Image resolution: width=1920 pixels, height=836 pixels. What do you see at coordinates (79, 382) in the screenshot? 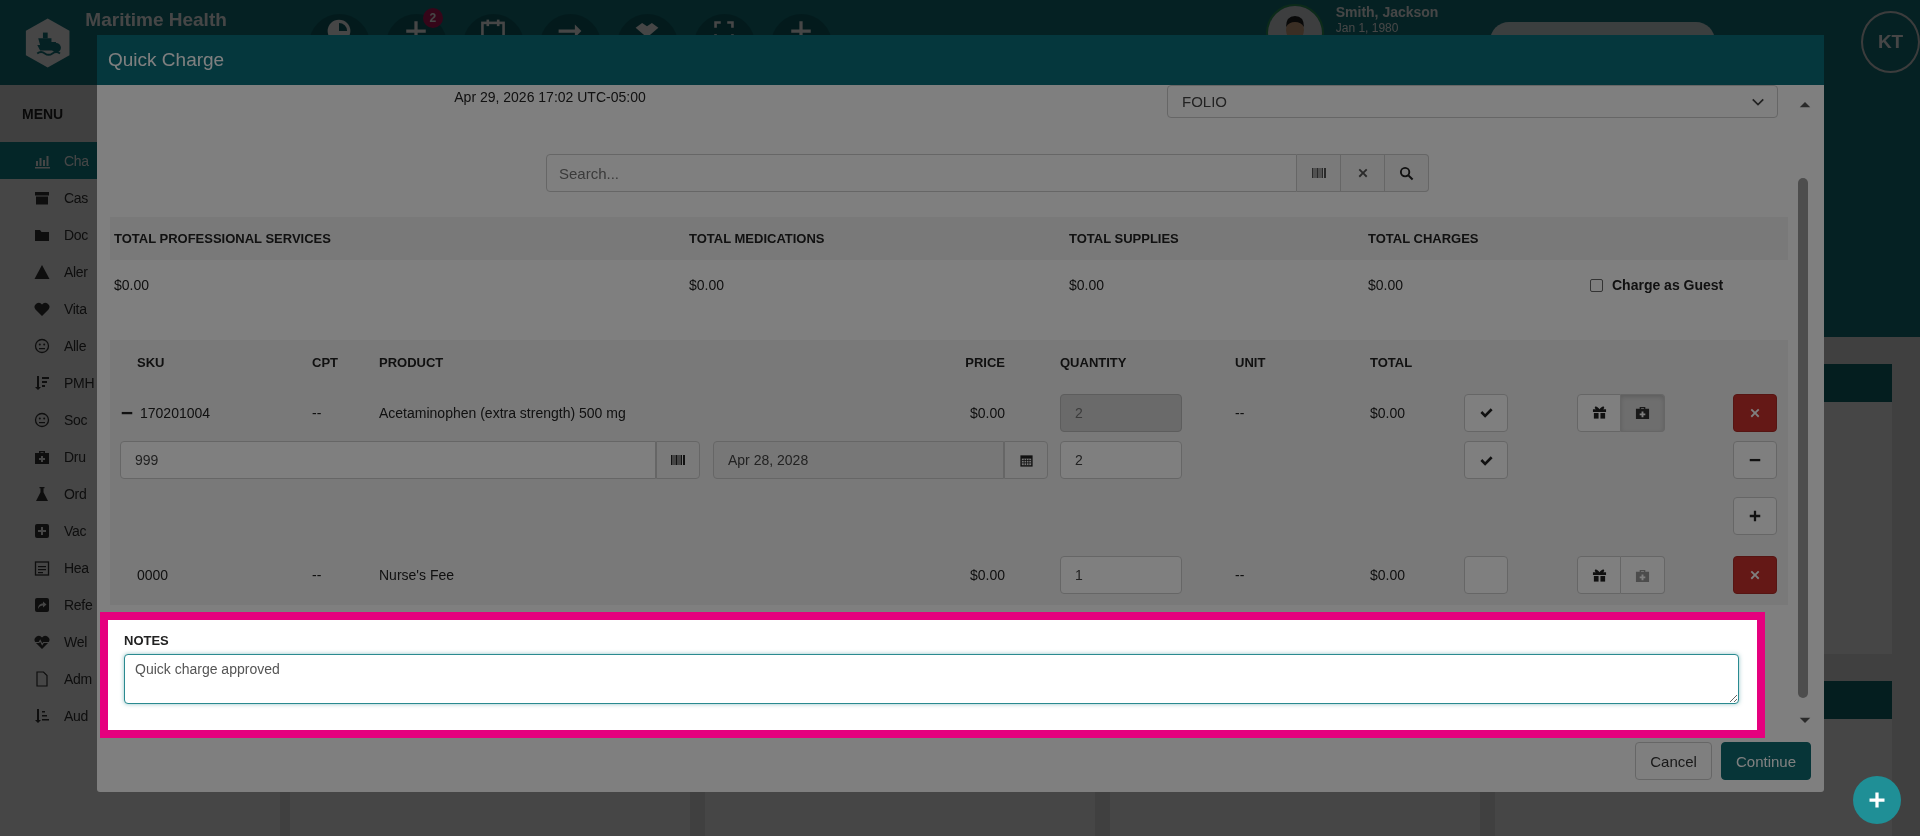
I see `sidebar-label: PMH` at bounding box center [79, 382].